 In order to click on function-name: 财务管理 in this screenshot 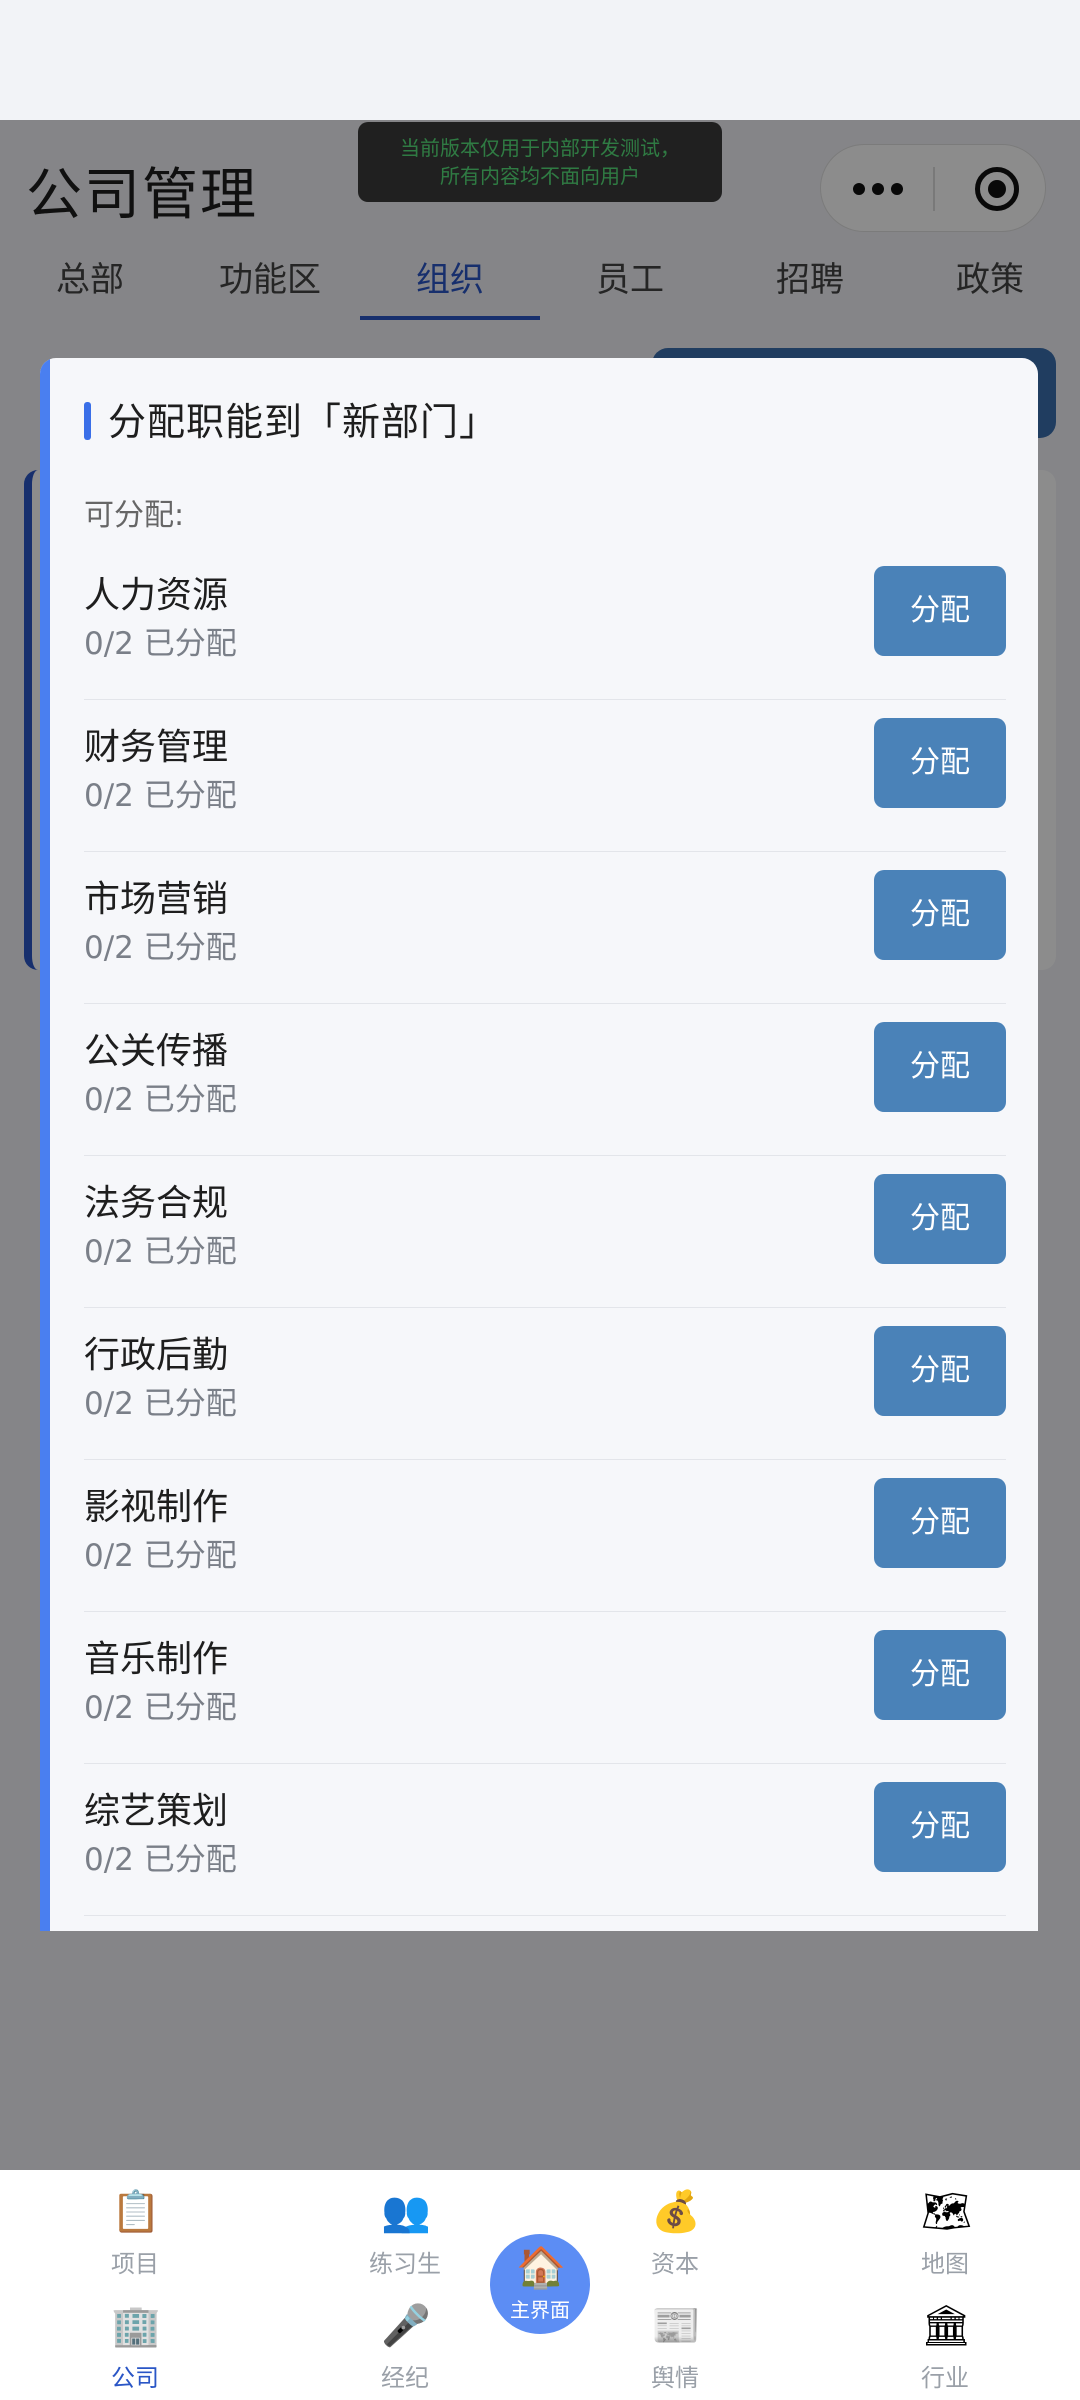, I will do `click(156, 747)`.